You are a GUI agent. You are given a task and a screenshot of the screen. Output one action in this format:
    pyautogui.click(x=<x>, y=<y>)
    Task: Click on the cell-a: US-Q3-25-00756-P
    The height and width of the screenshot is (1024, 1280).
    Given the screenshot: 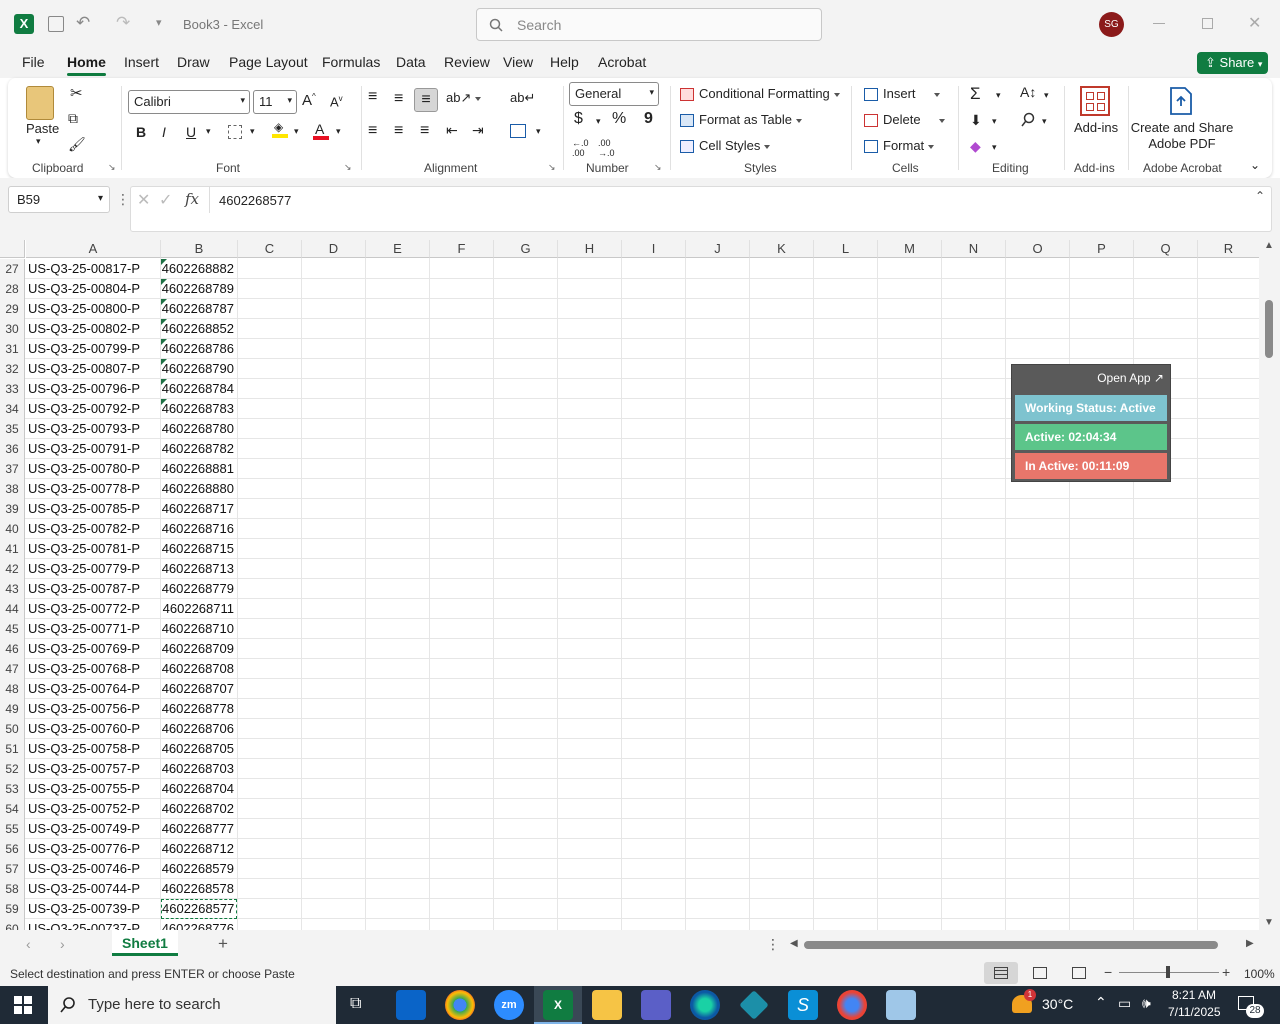 What is the action you would take?
    pyautogui.click(x=94, y=709)
    